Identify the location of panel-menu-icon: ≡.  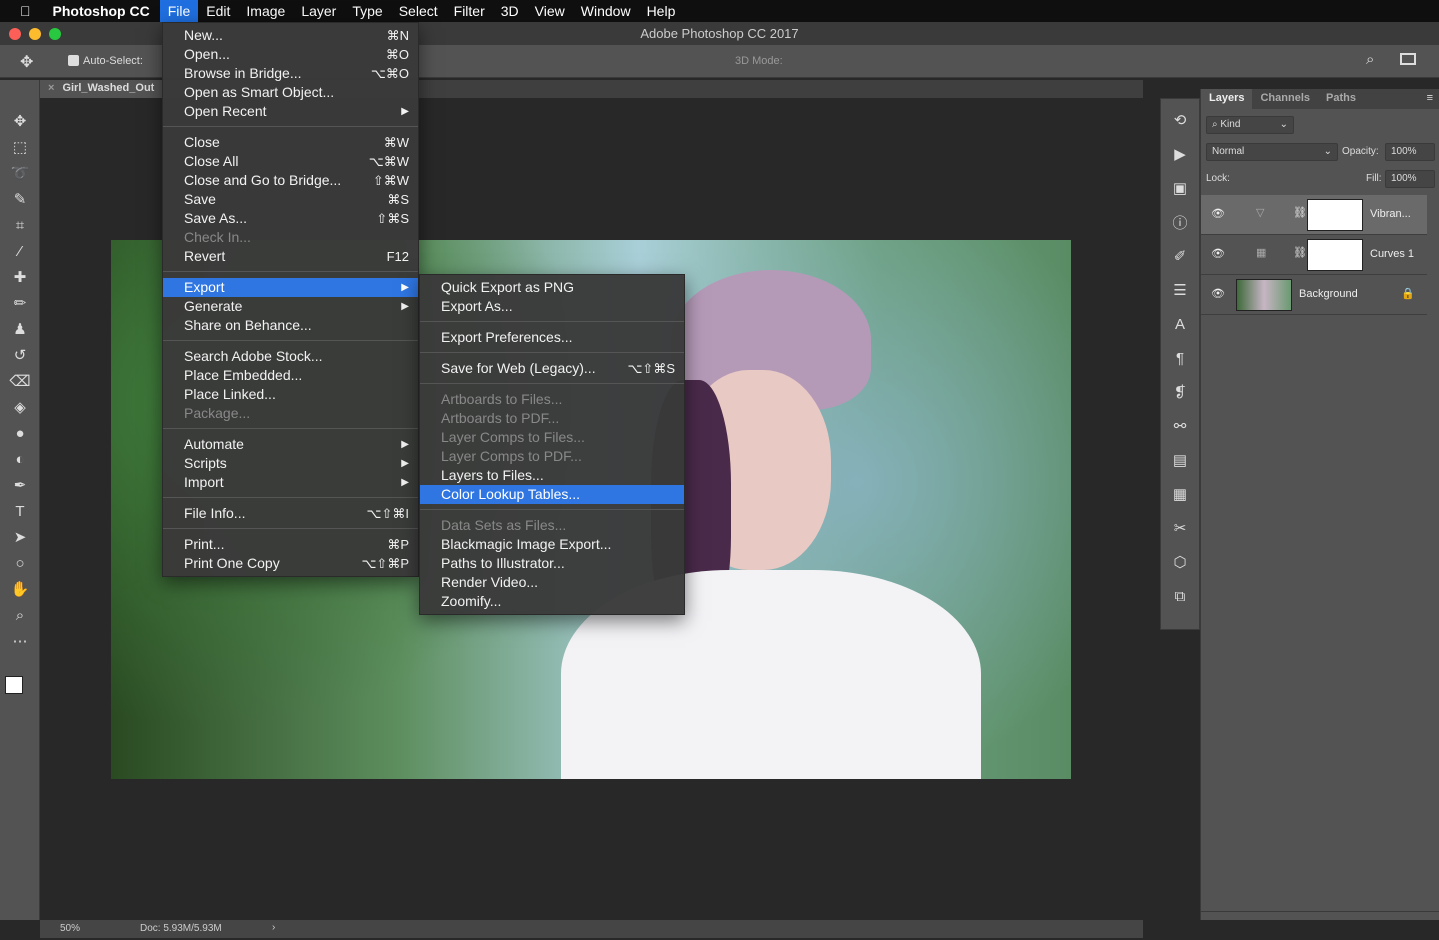
(1430, 98).